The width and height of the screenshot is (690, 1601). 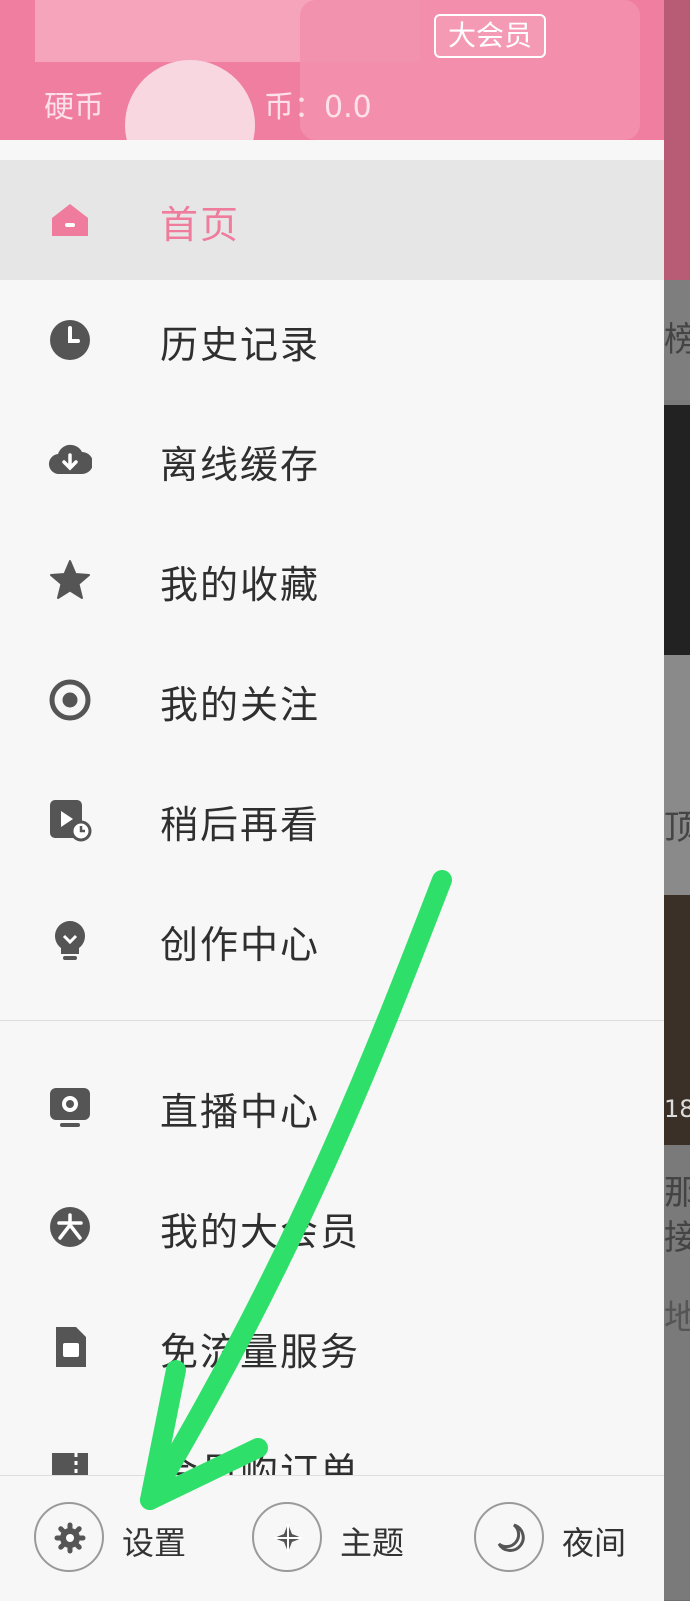 I want to click on target-icon, so click(x=70, y=700).